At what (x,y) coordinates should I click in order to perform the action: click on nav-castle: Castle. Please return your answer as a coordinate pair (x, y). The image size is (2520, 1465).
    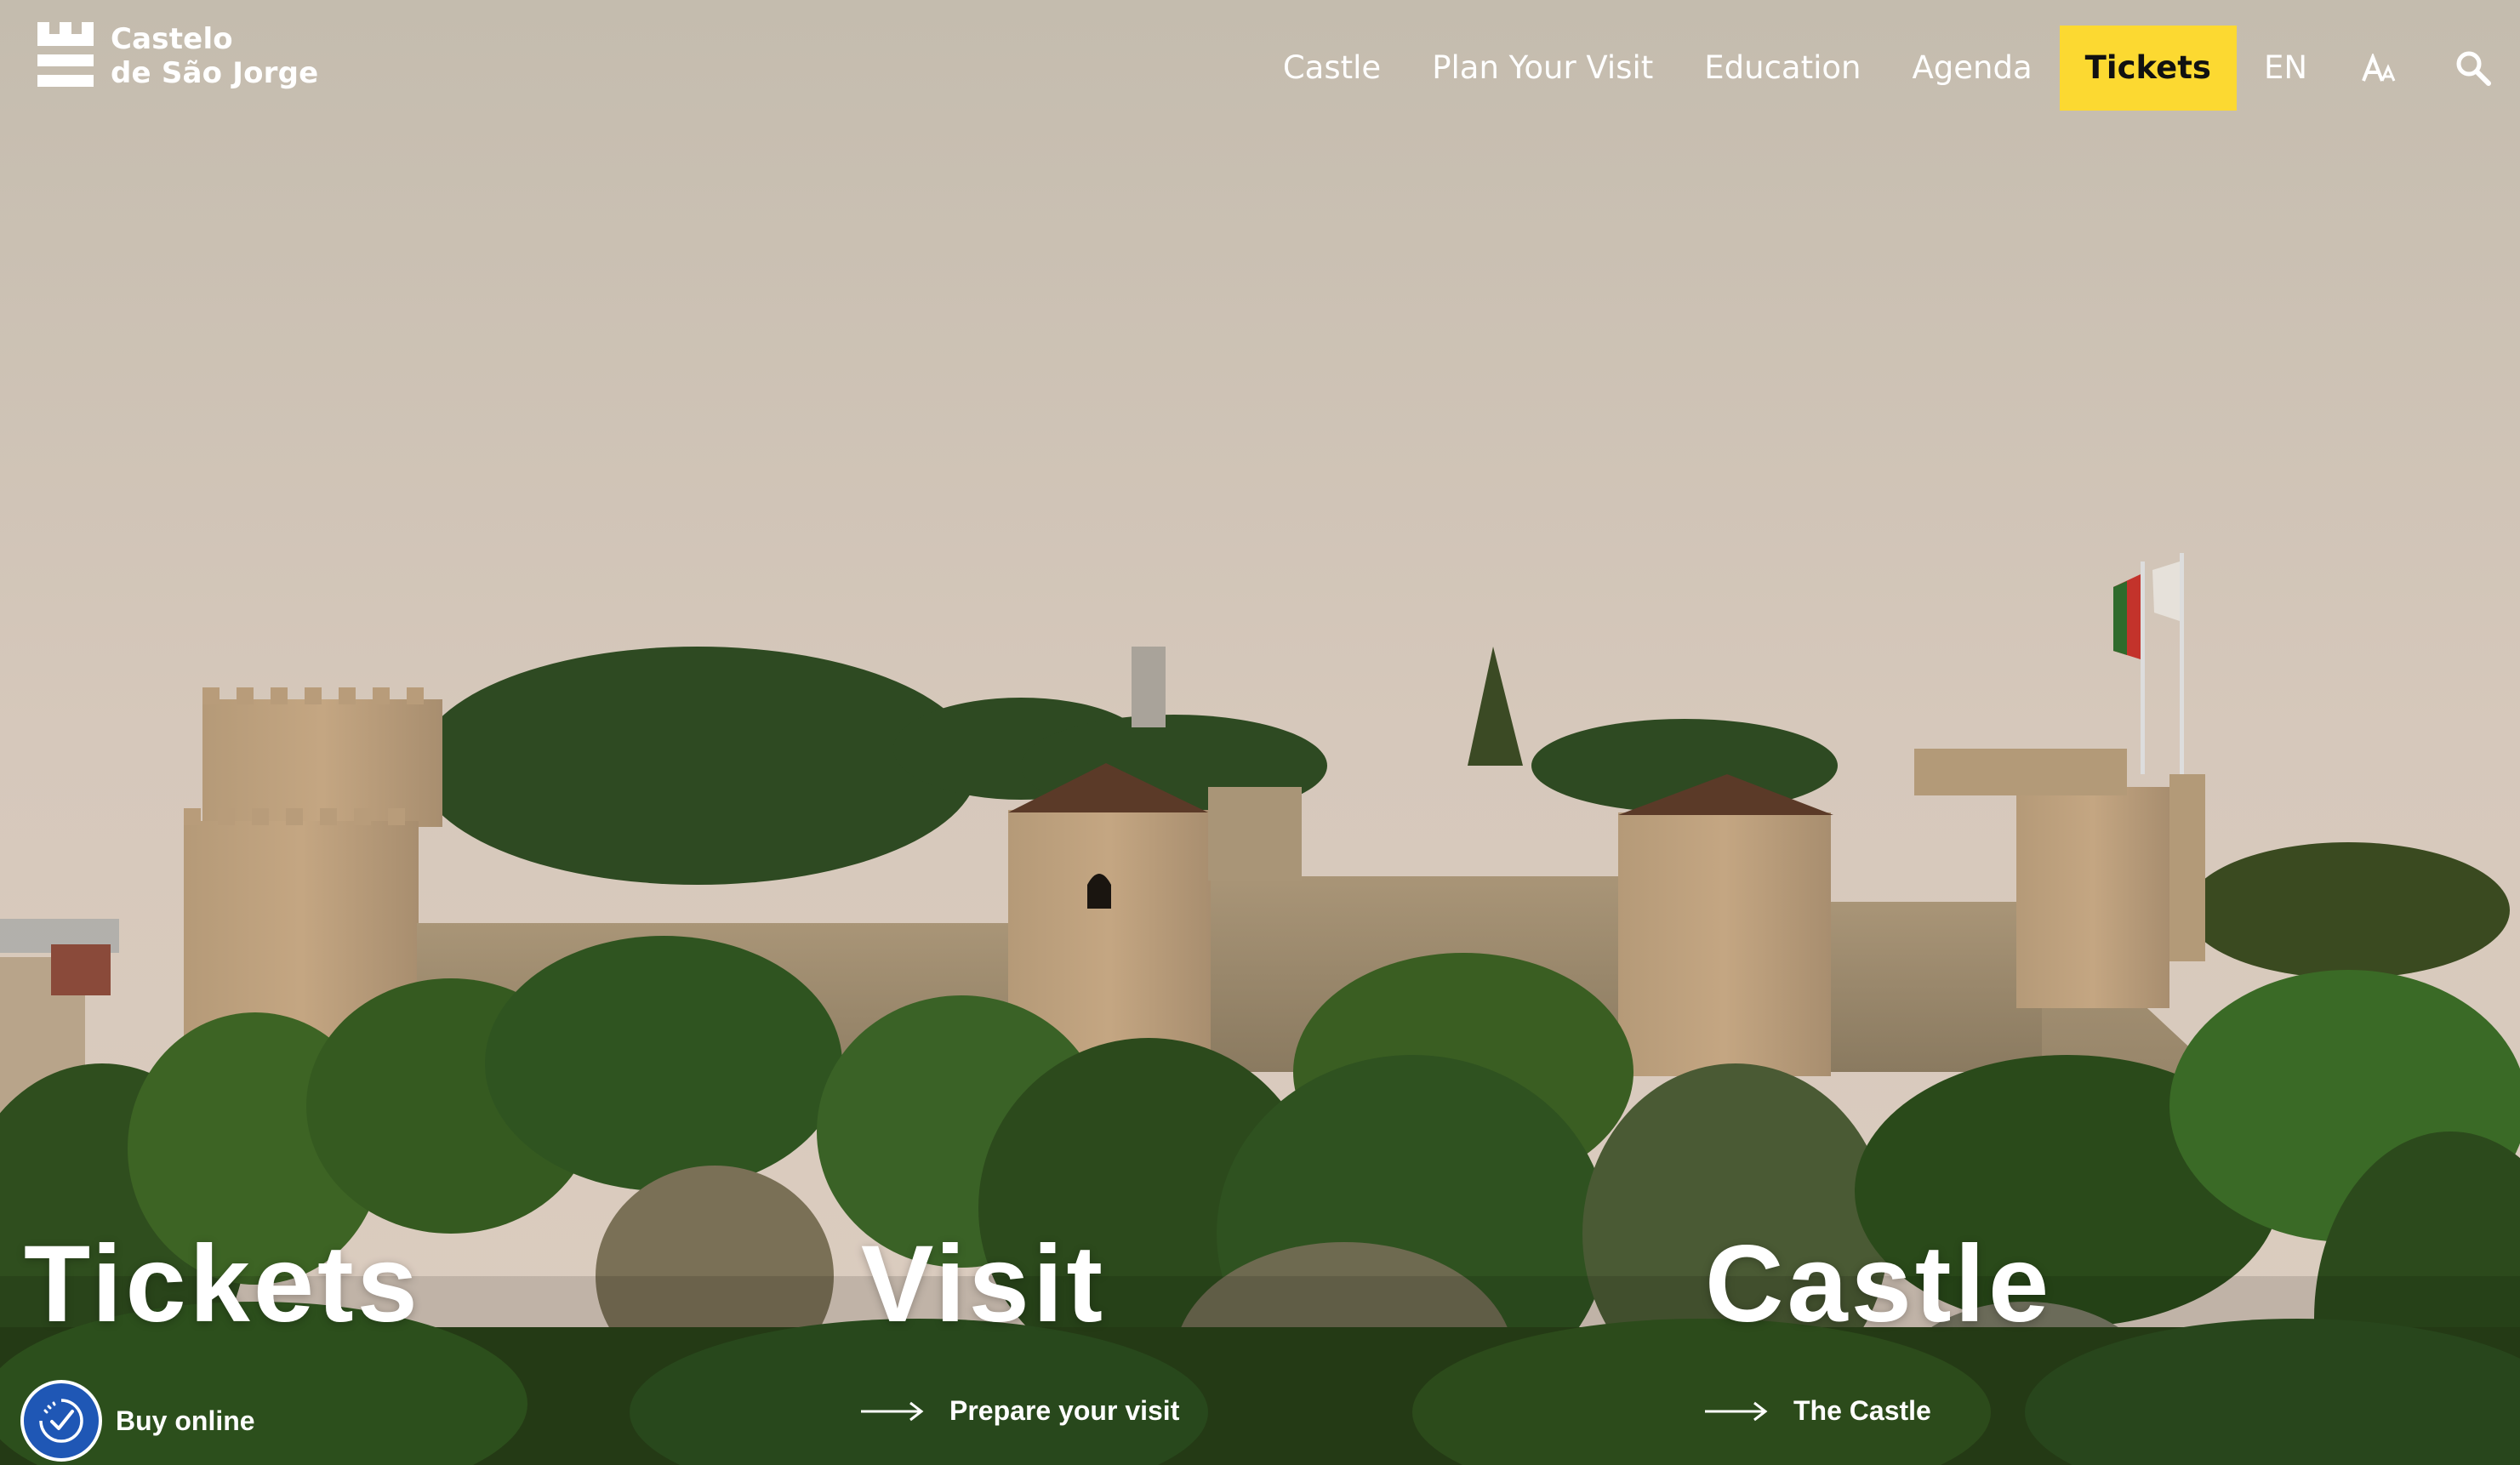
    Looking at the image, I should click on (1331, 69).